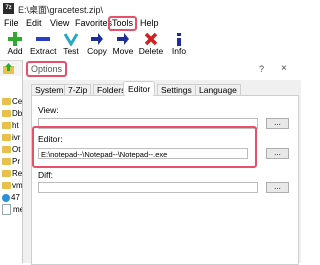  I want to click on title-bar: 7z E:\桌面\gracetest.zip\, so click(150, 8).